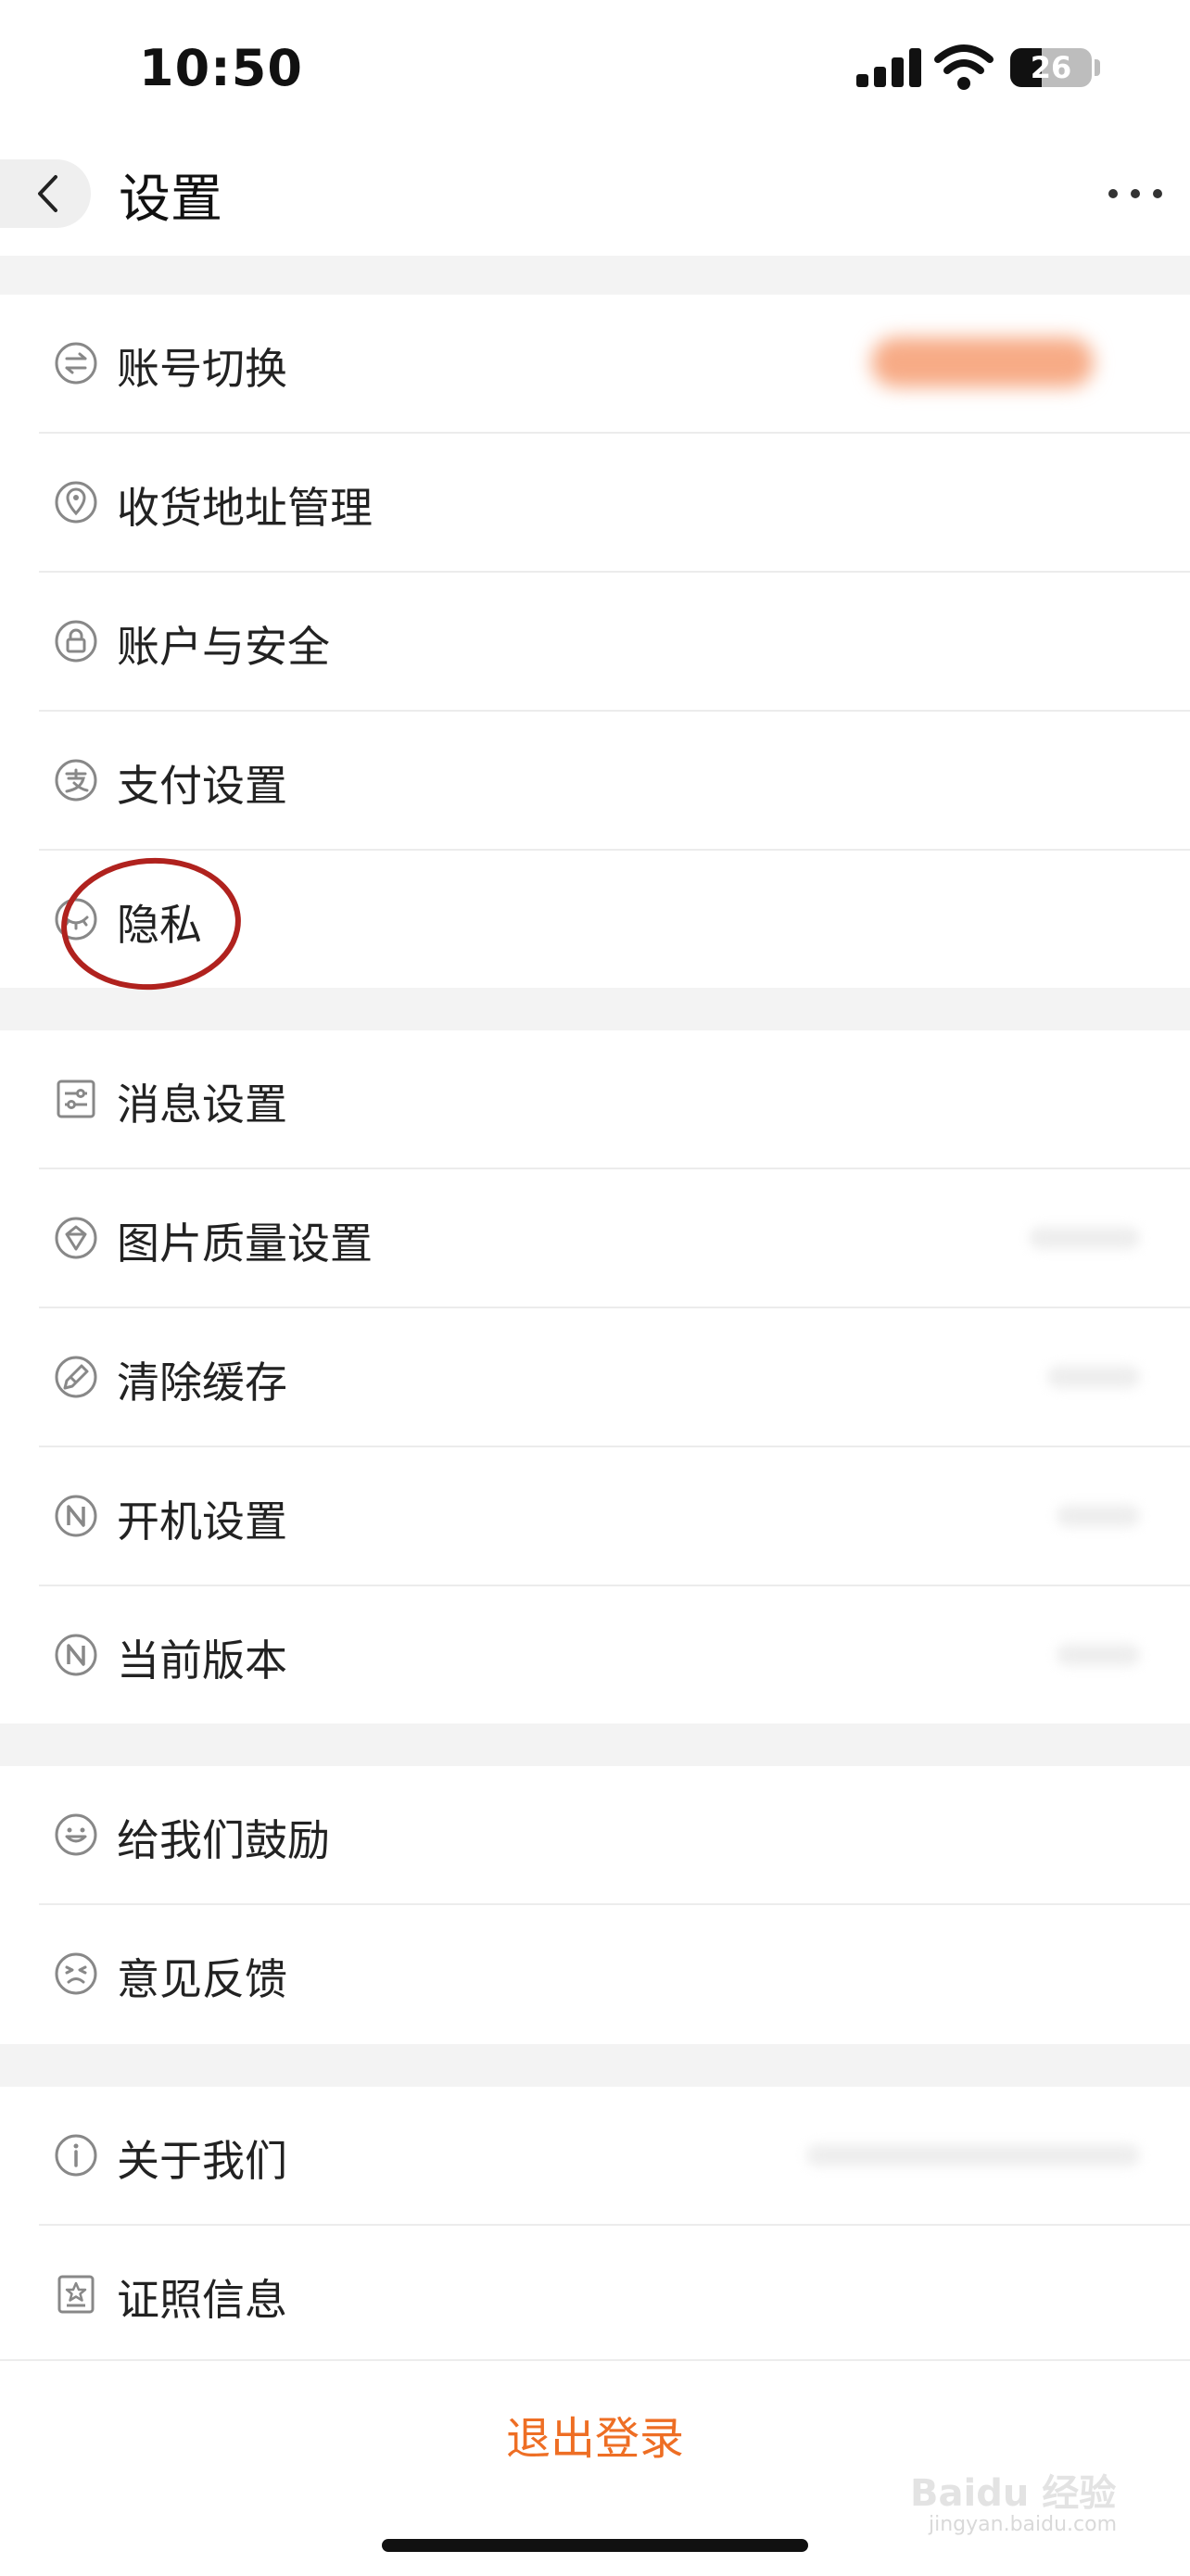 Image resolution: width=1190 pixels, height=2576 pixels. I want to click on settings-item-label: 开机设置, so click(202, 1521).